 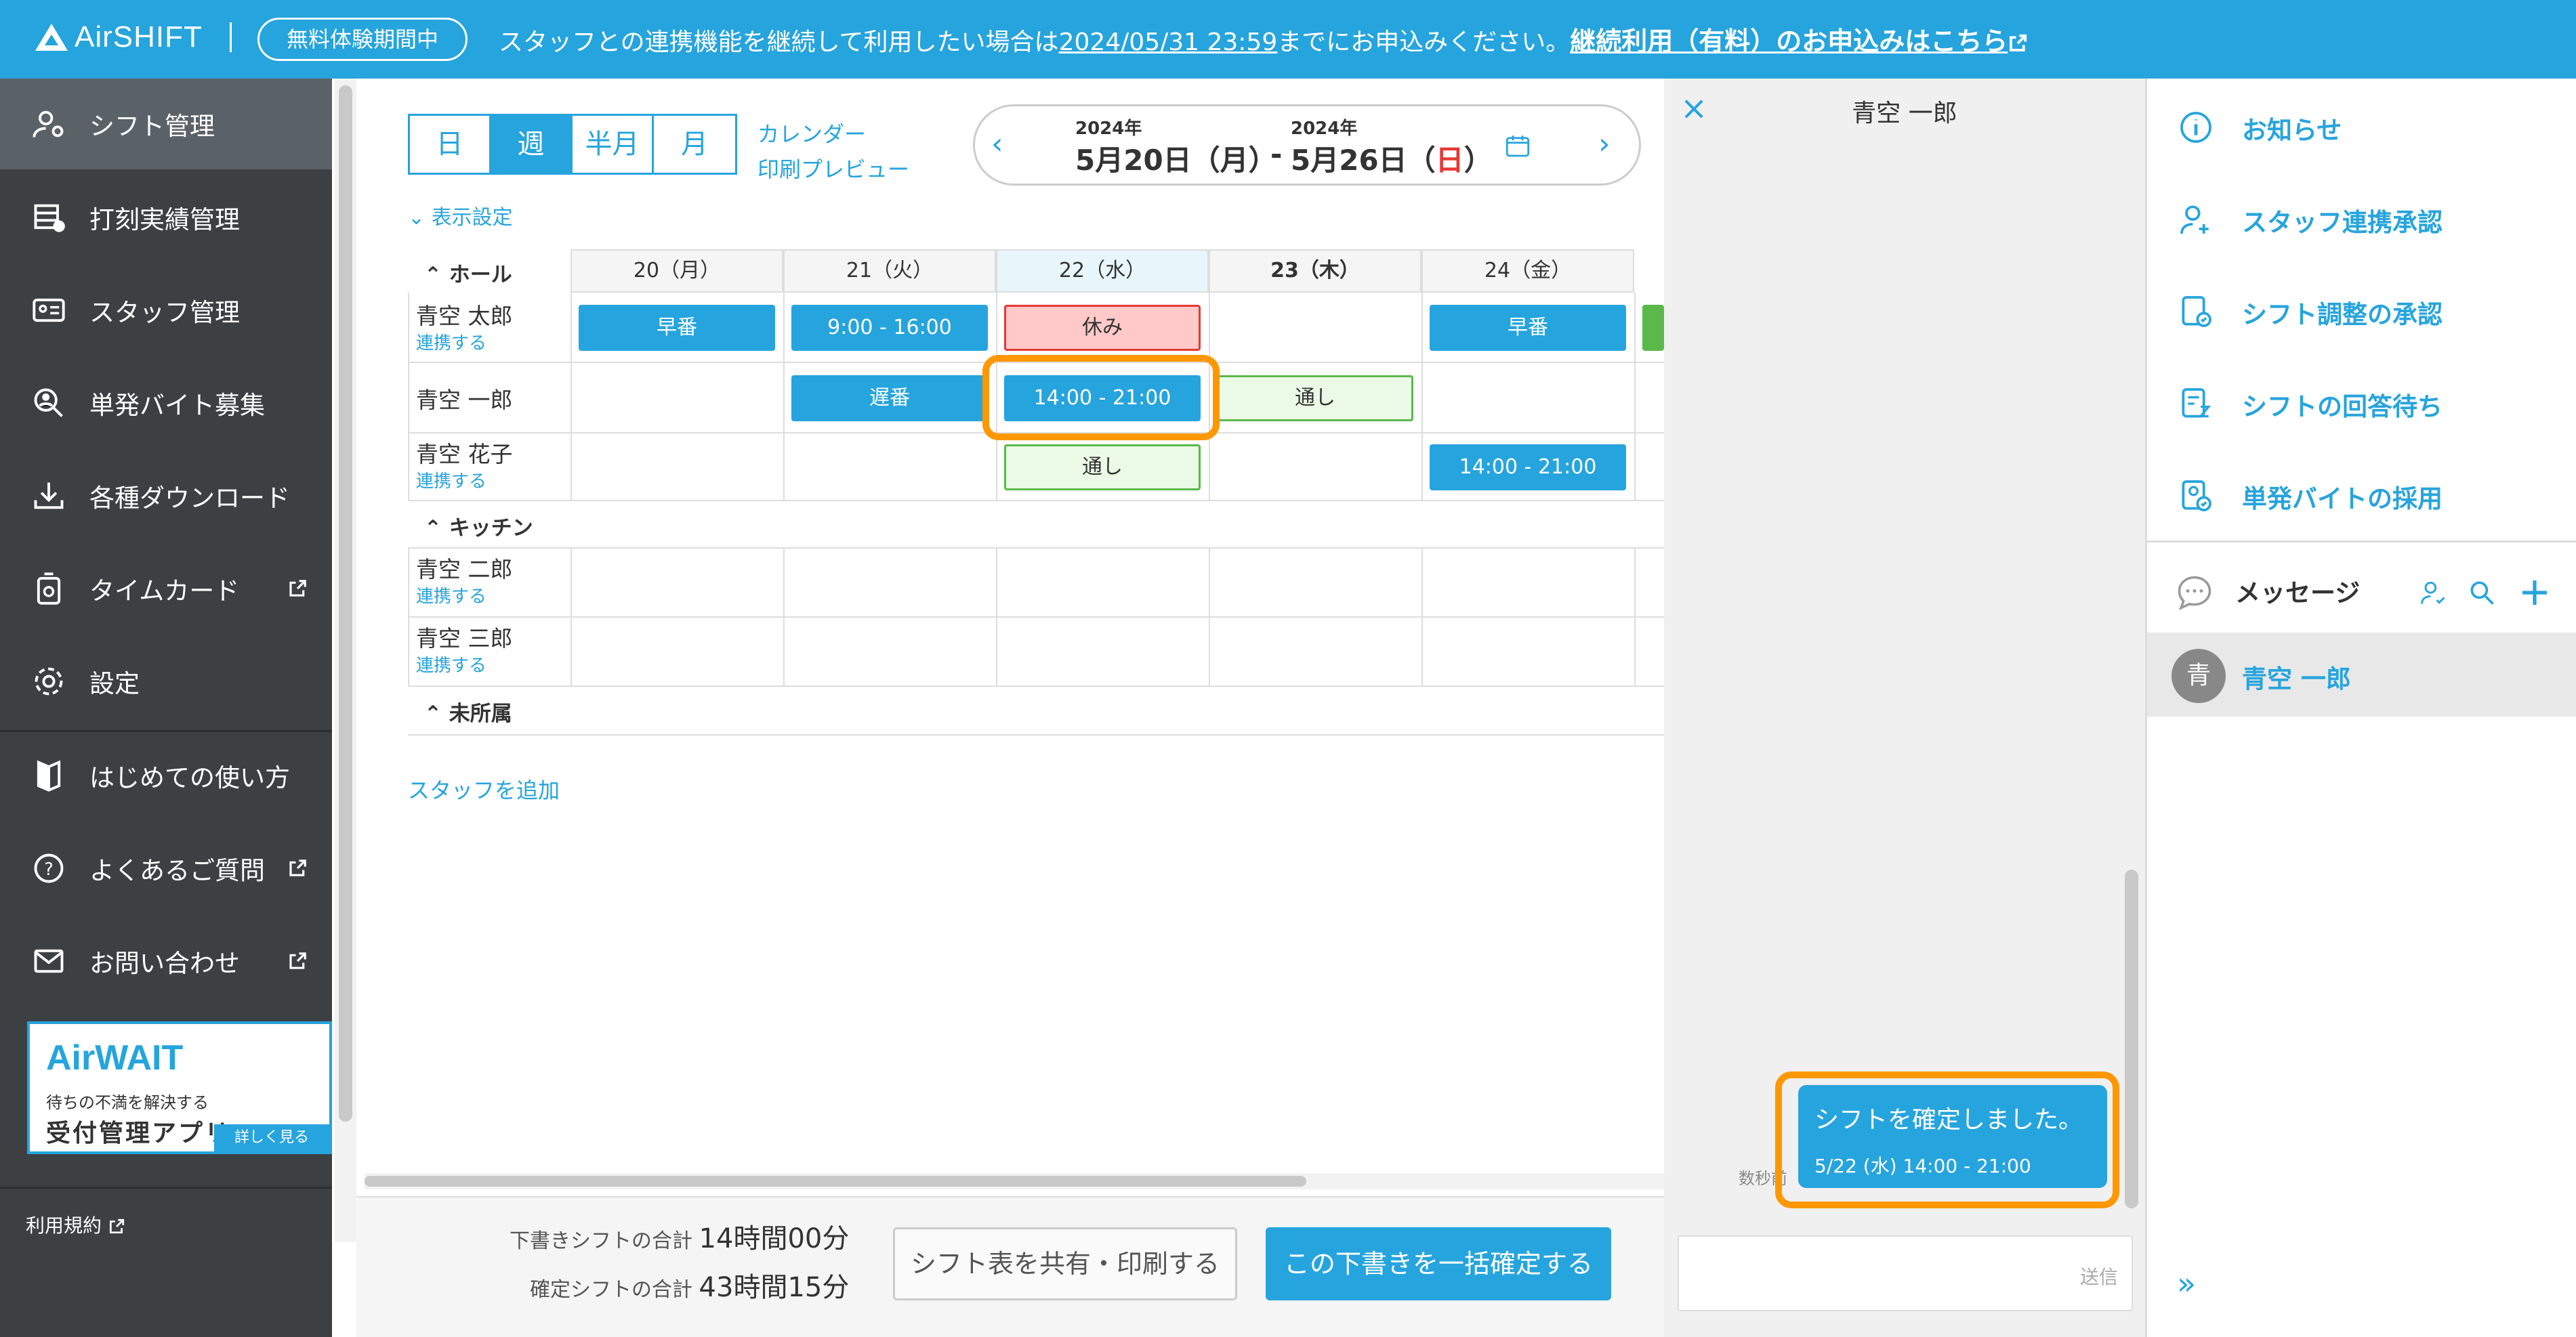 What do you see at coordinates (833, 134) in the screenshot?
I see `calendar-link: カレンダー` at bounding box center [833, 134].